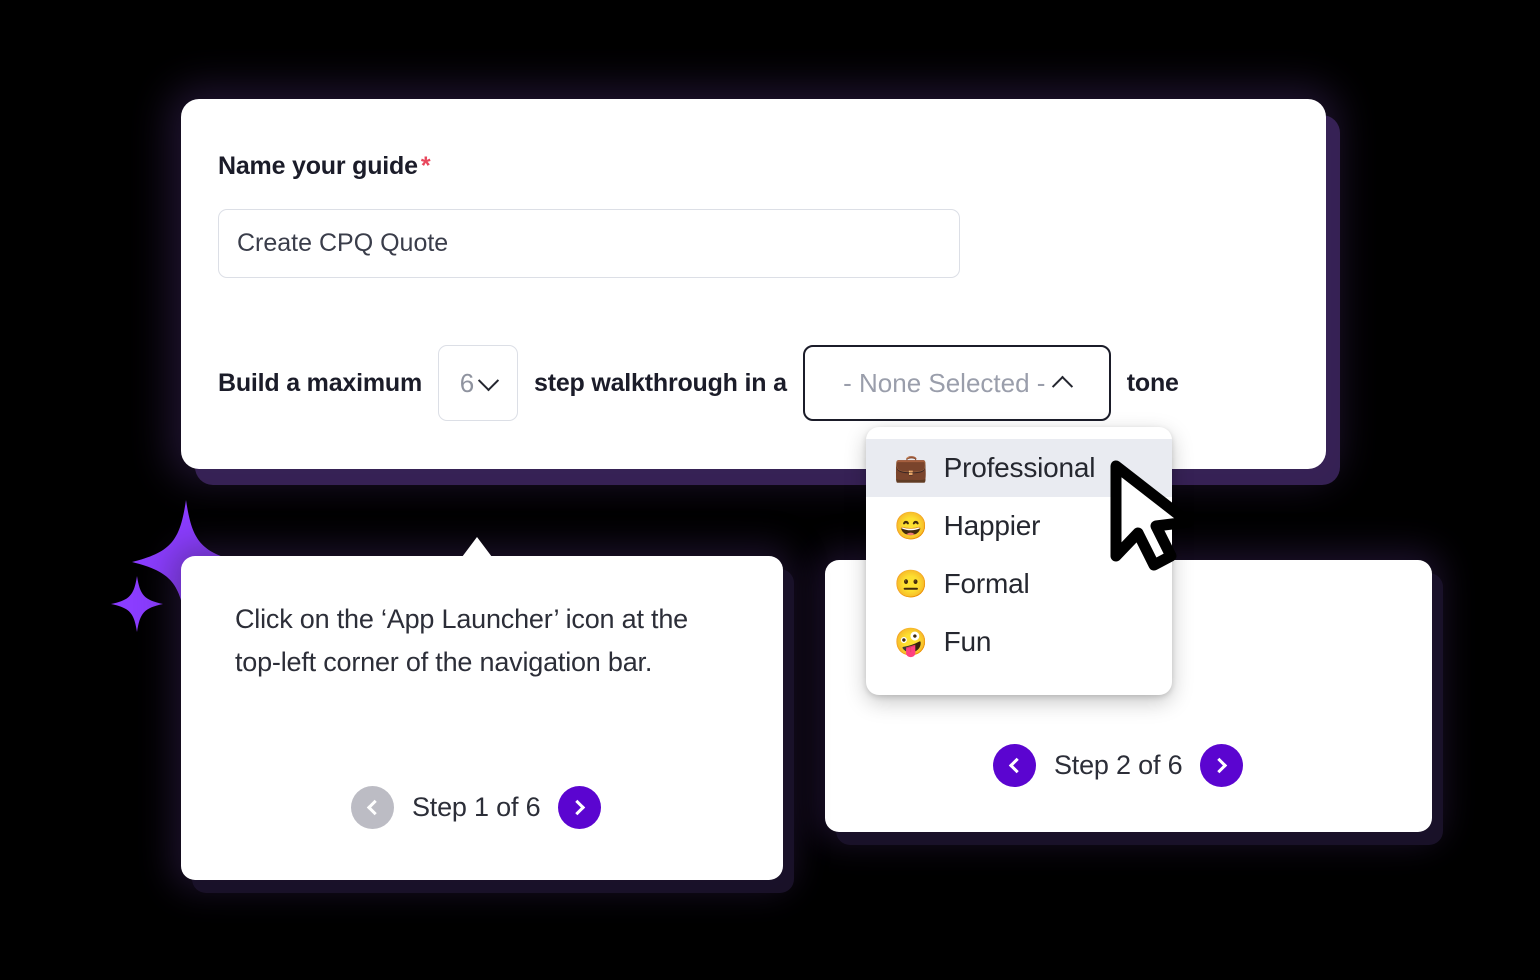 This screenshot has width=1540, height=980. Describe the element at coordinates (467, 382) in the screenshot. I see `max-steps-value: 6` at that location.